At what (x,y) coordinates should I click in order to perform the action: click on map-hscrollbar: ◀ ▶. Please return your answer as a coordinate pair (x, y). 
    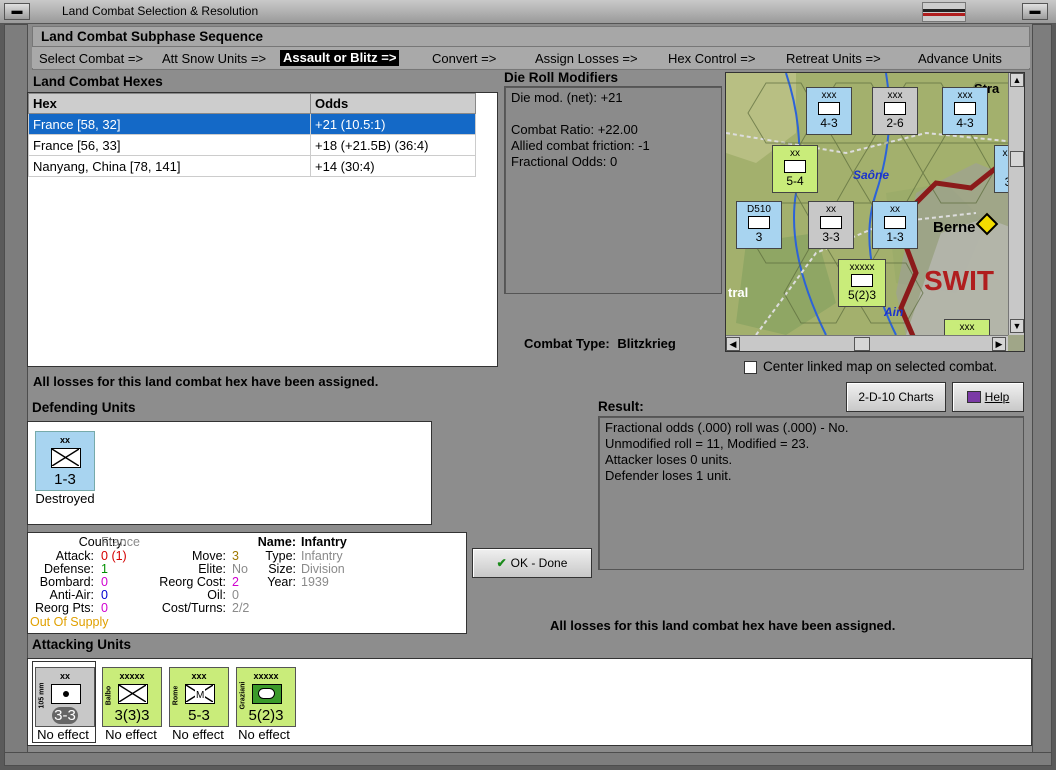
    Looking at the image, I should click on (867, 343).